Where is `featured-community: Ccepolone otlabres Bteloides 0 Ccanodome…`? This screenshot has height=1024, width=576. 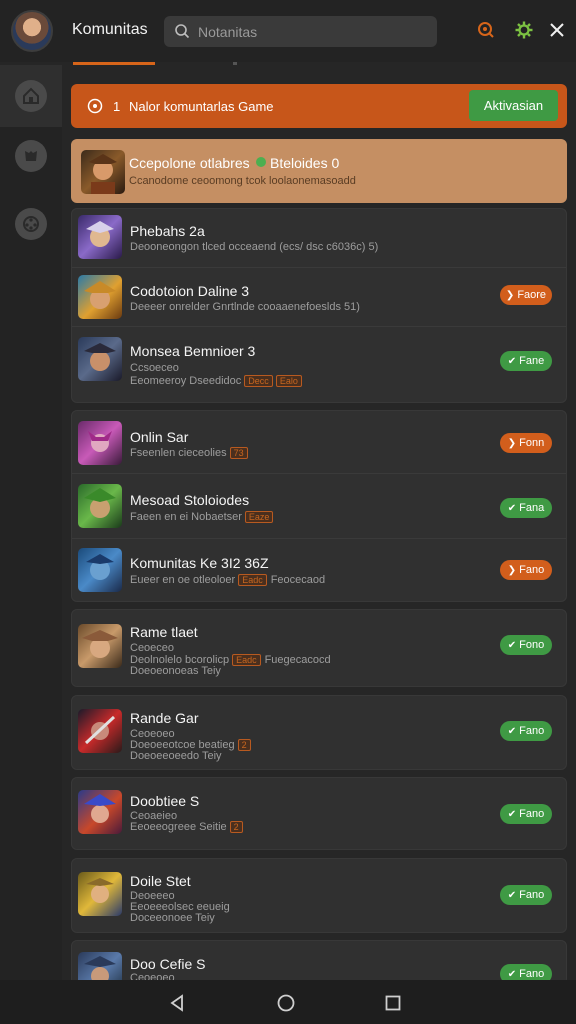
featured-community: Ccepolone otlabres Bteloides 0 Ccanodome… is located at coordinates (319, 171).